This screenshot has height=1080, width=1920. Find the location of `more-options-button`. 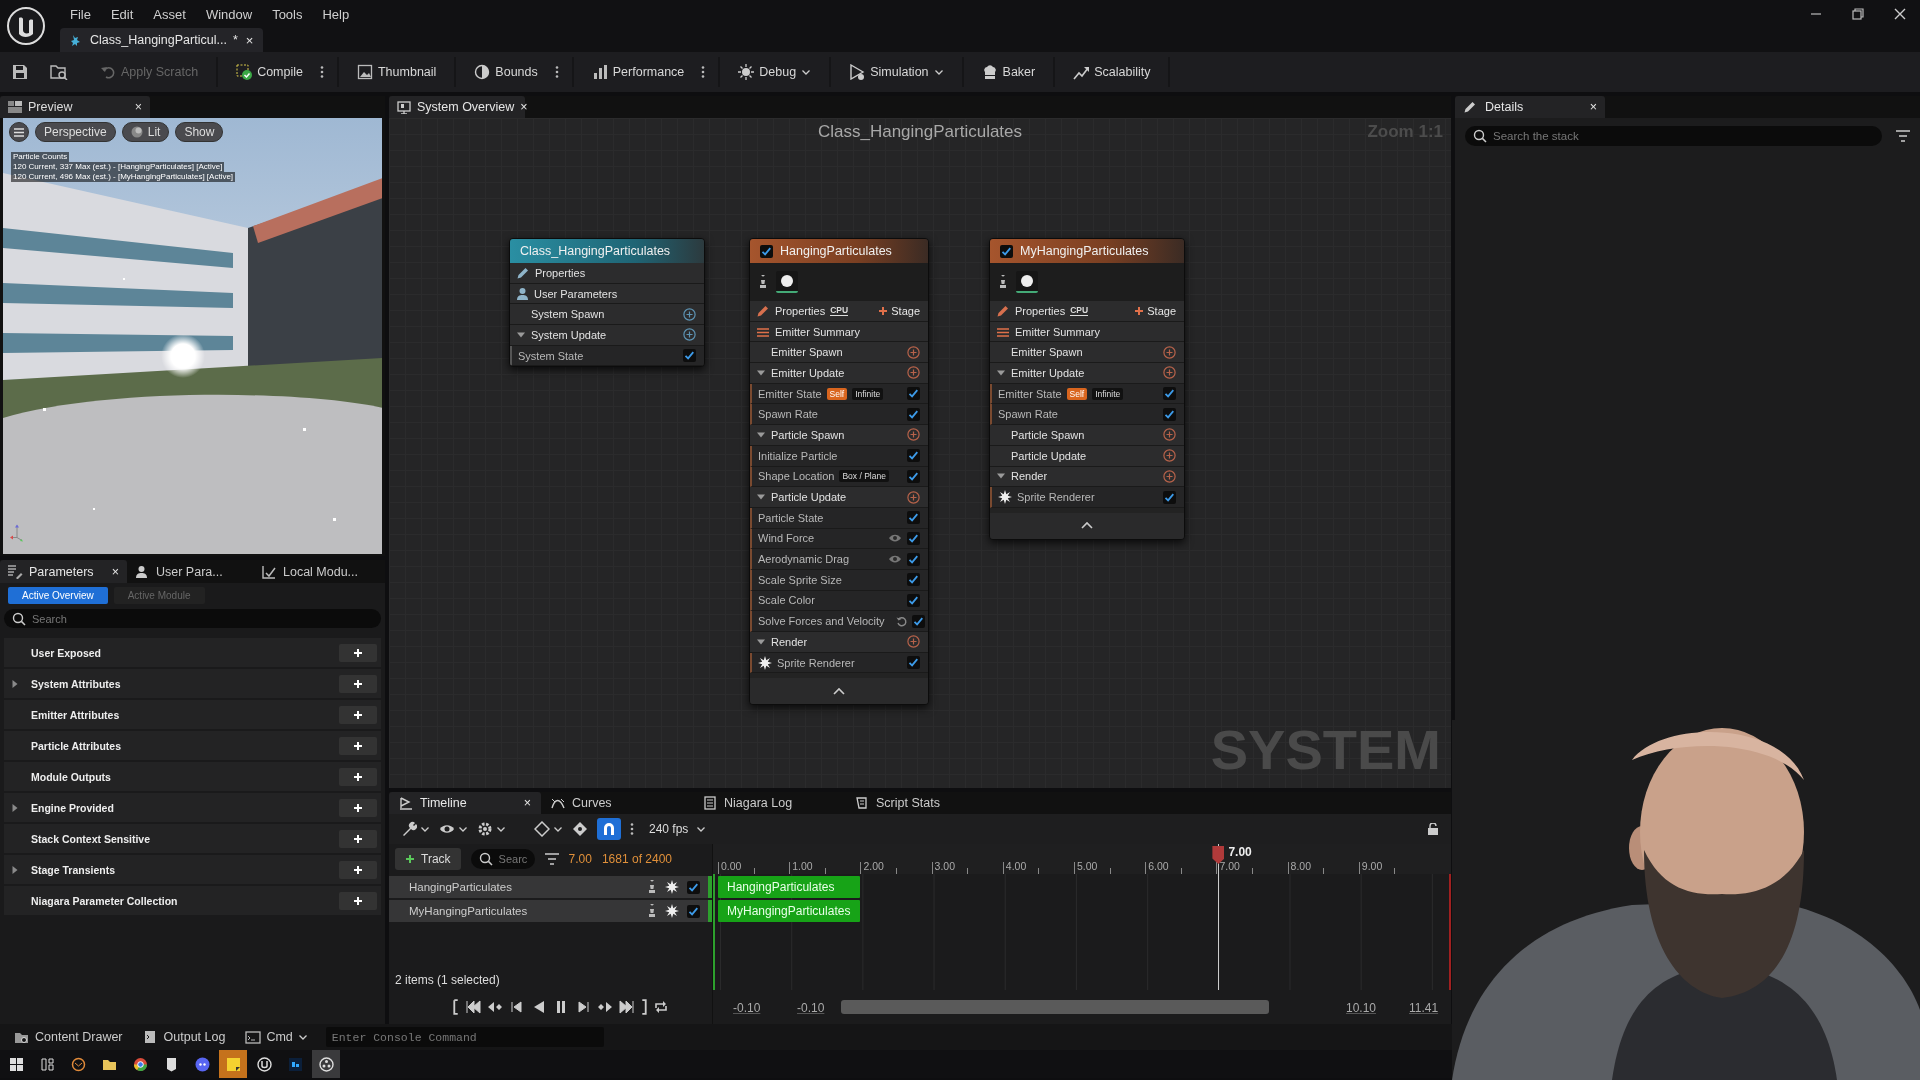

more-options-button is located at coordinates (632, 829).